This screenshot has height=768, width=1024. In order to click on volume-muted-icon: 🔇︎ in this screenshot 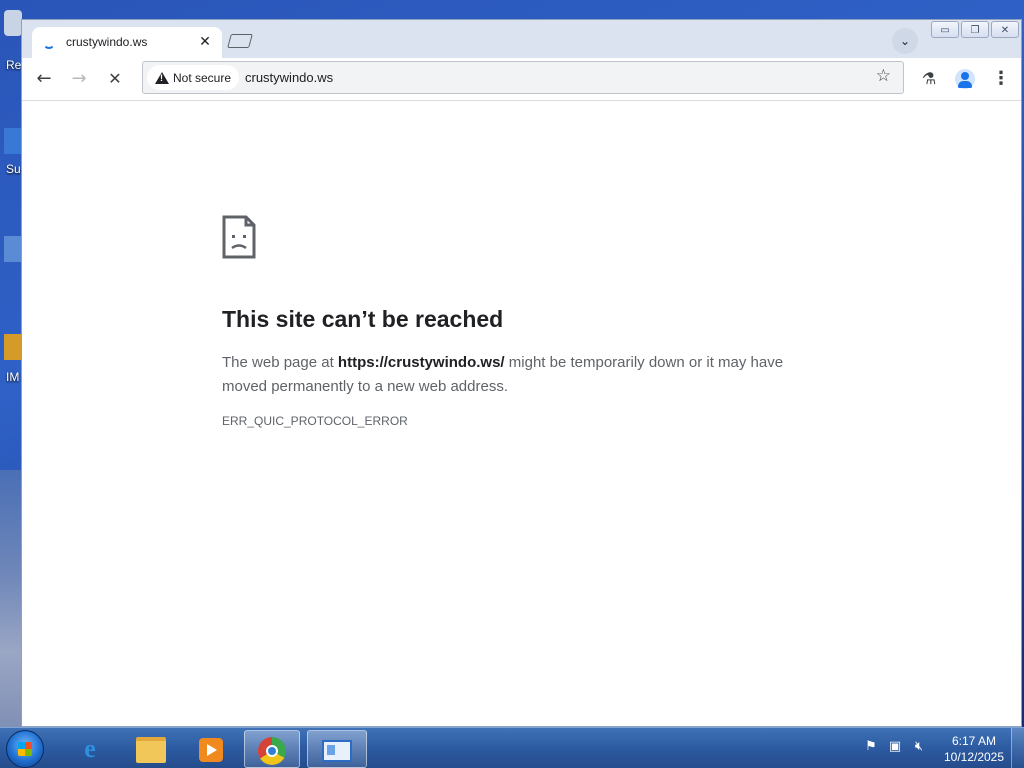, I will do `click(919, 747)`.